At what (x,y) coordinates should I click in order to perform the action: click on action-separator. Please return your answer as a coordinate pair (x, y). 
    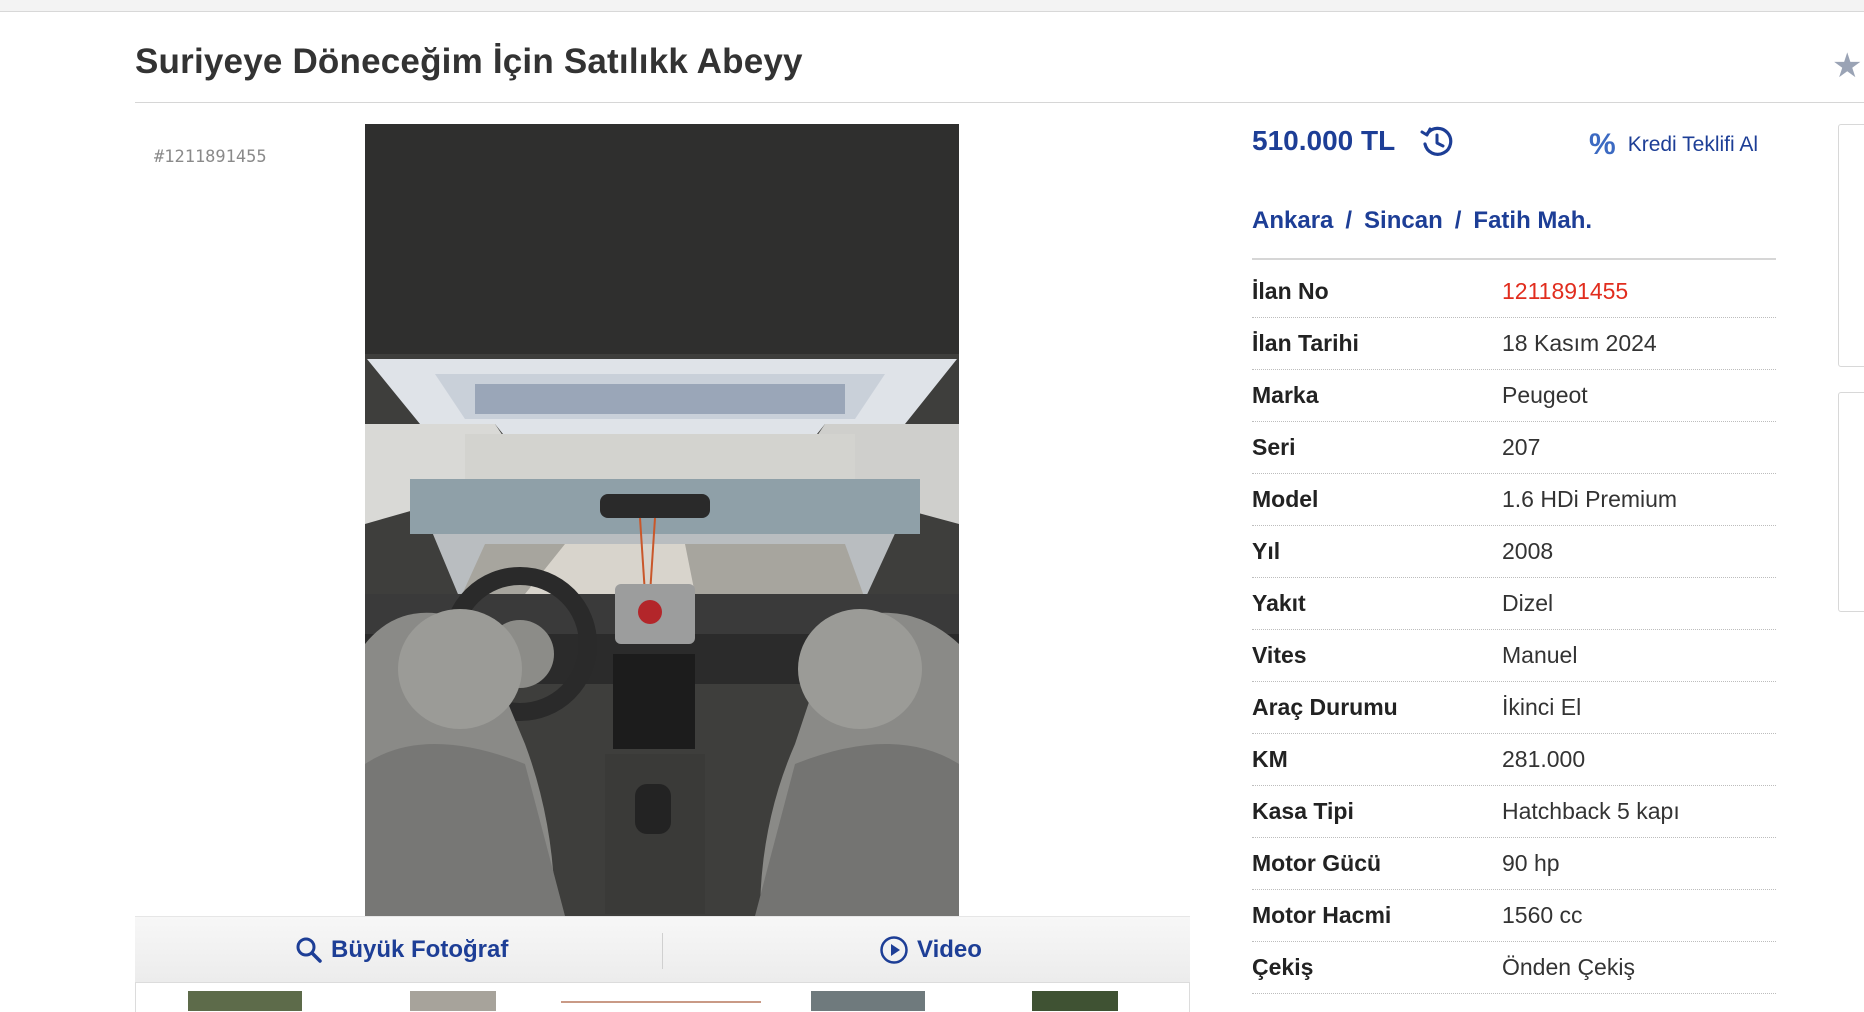
    Looking at the image, I should click on (662, 951).